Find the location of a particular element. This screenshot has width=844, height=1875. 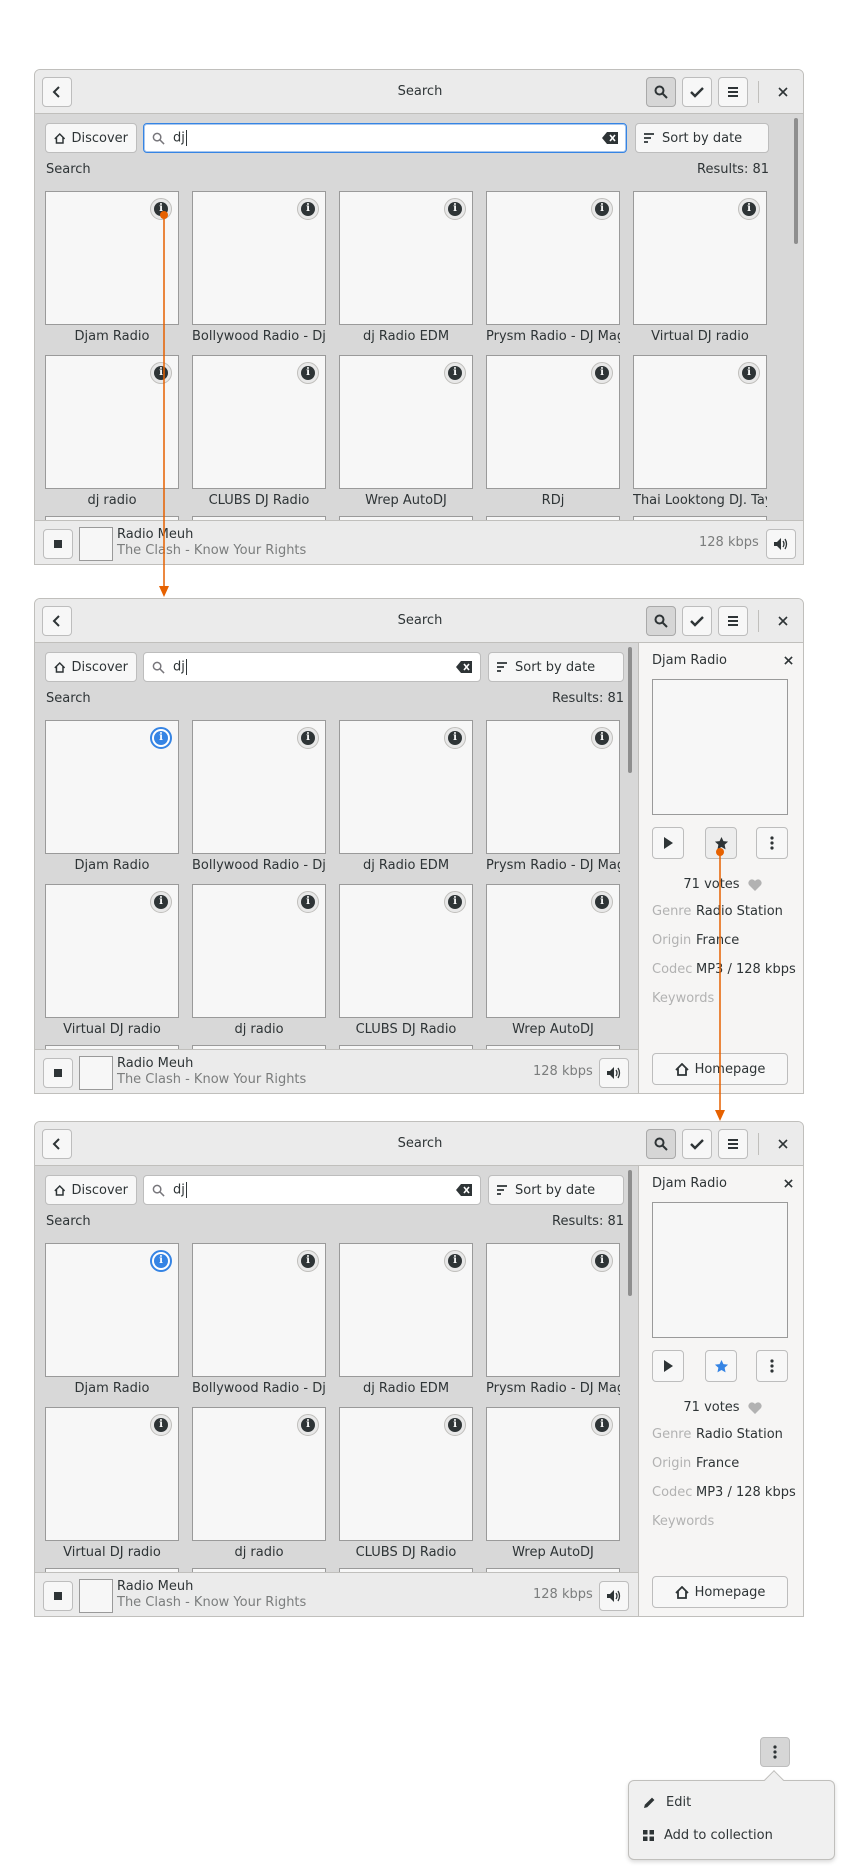

menu-item-add-to-collection: Add to collection is located at coordinates (708, 1835).